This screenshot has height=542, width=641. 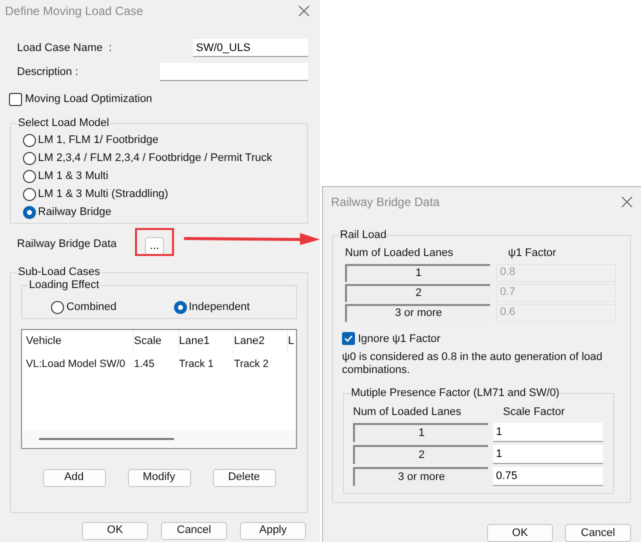 I want to click on group-title: Sub-Load Cases, so click(x=59, y=271).